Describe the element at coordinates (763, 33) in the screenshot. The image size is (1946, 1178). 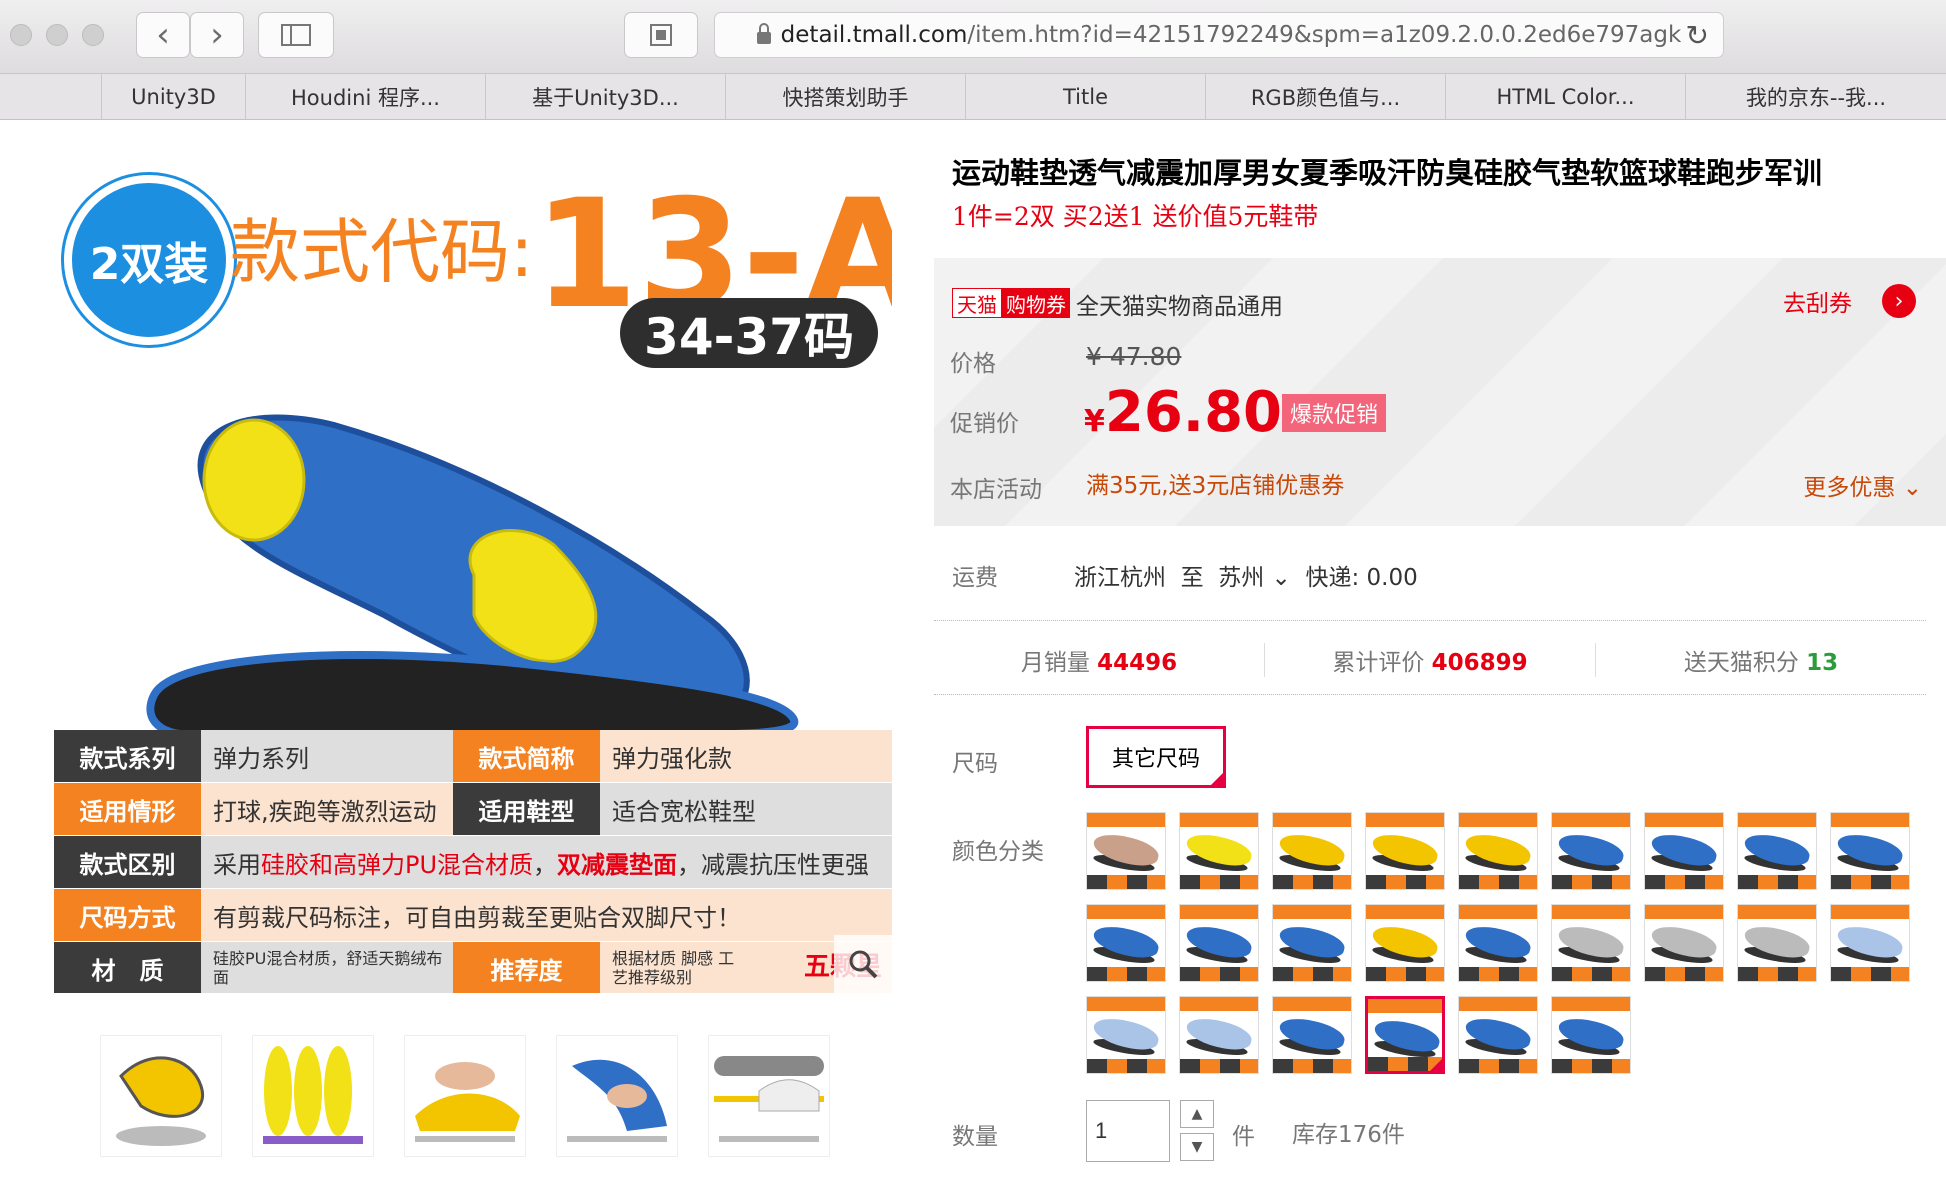
I see `lock-icon` at that location.